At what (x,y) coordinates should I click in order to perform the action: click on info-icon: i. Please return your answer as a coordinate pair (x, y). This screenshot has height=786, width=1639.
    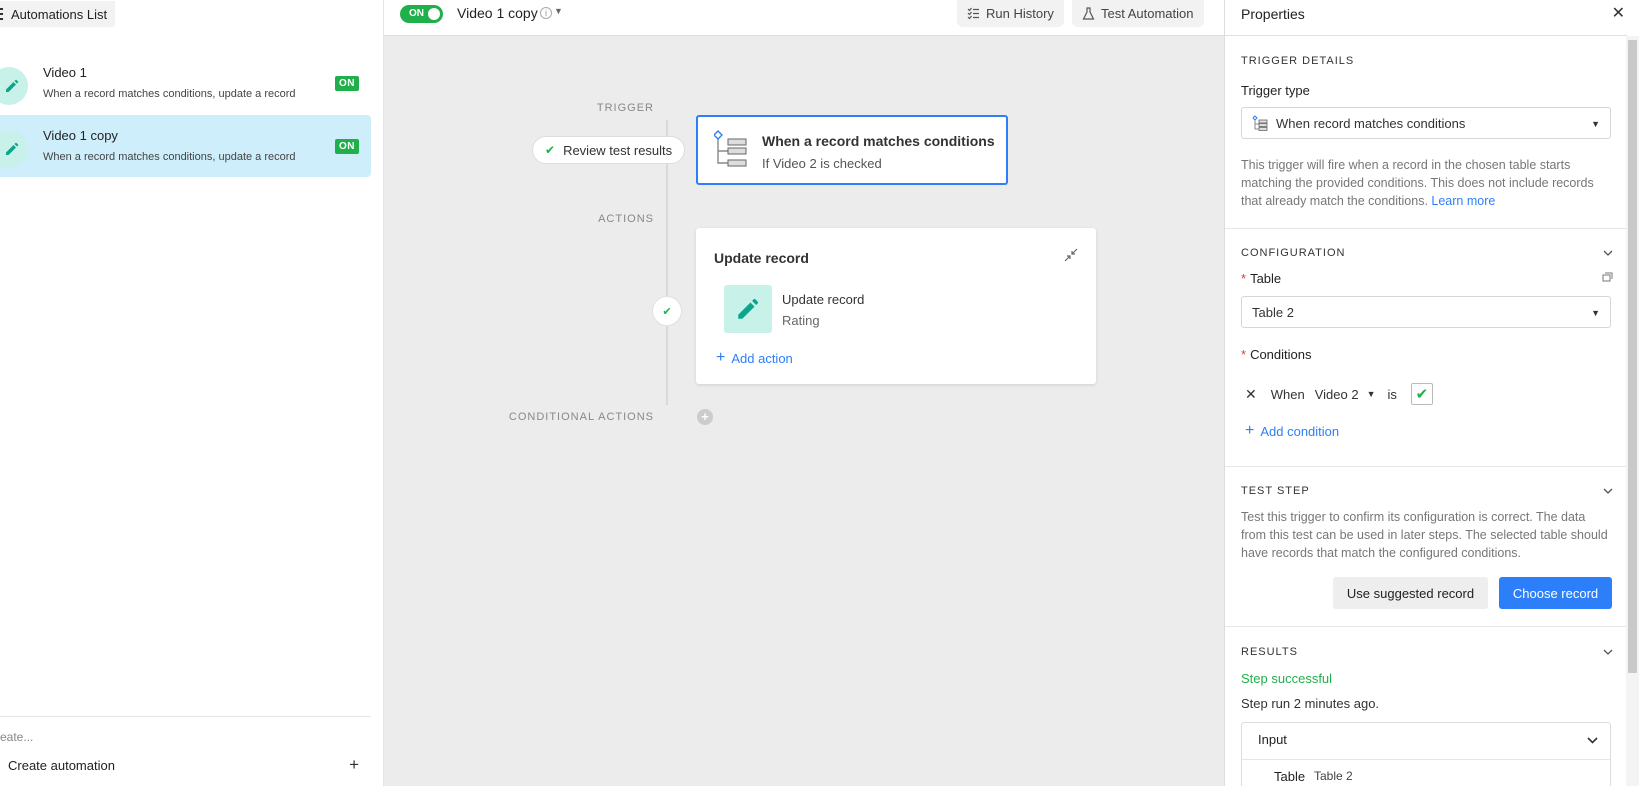
    Looking at the image, I should click on (546, 13).